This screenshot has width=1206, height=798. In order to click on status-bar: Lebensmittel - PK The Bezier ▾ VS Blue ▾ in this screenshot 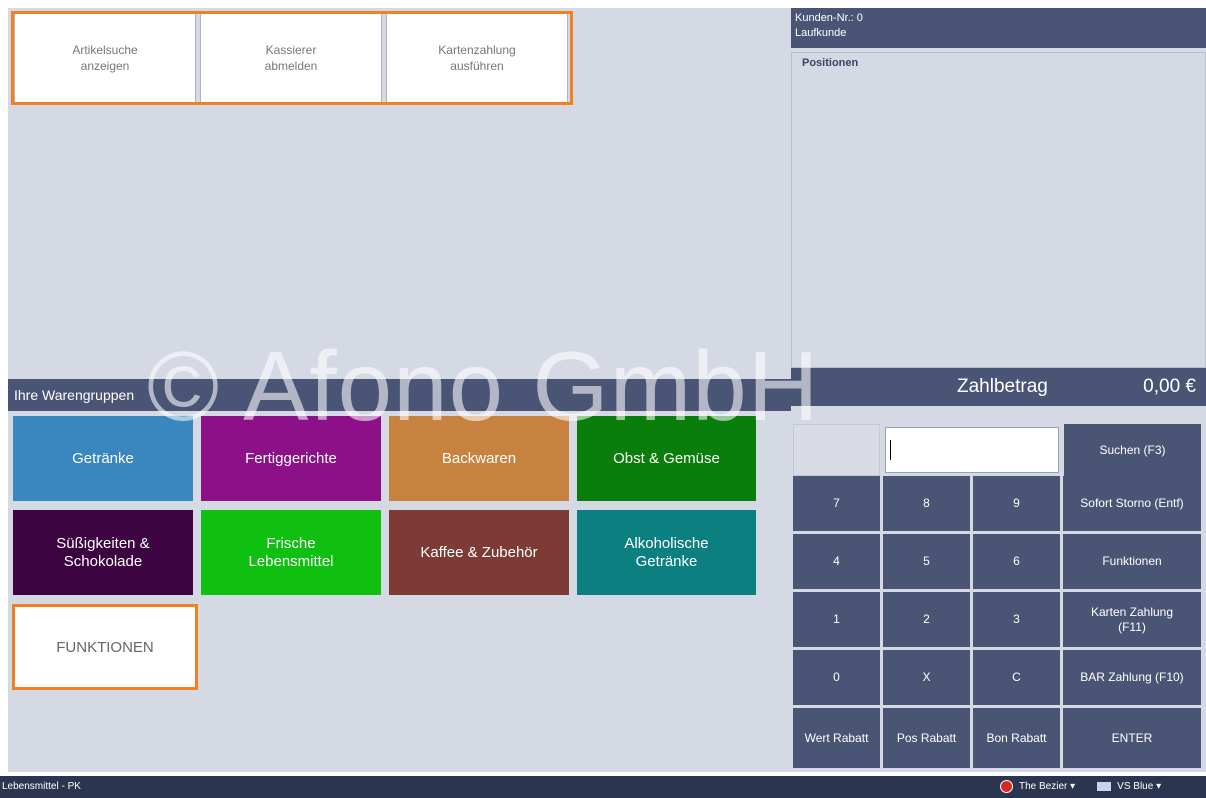, I will do `click(603, 787)`.